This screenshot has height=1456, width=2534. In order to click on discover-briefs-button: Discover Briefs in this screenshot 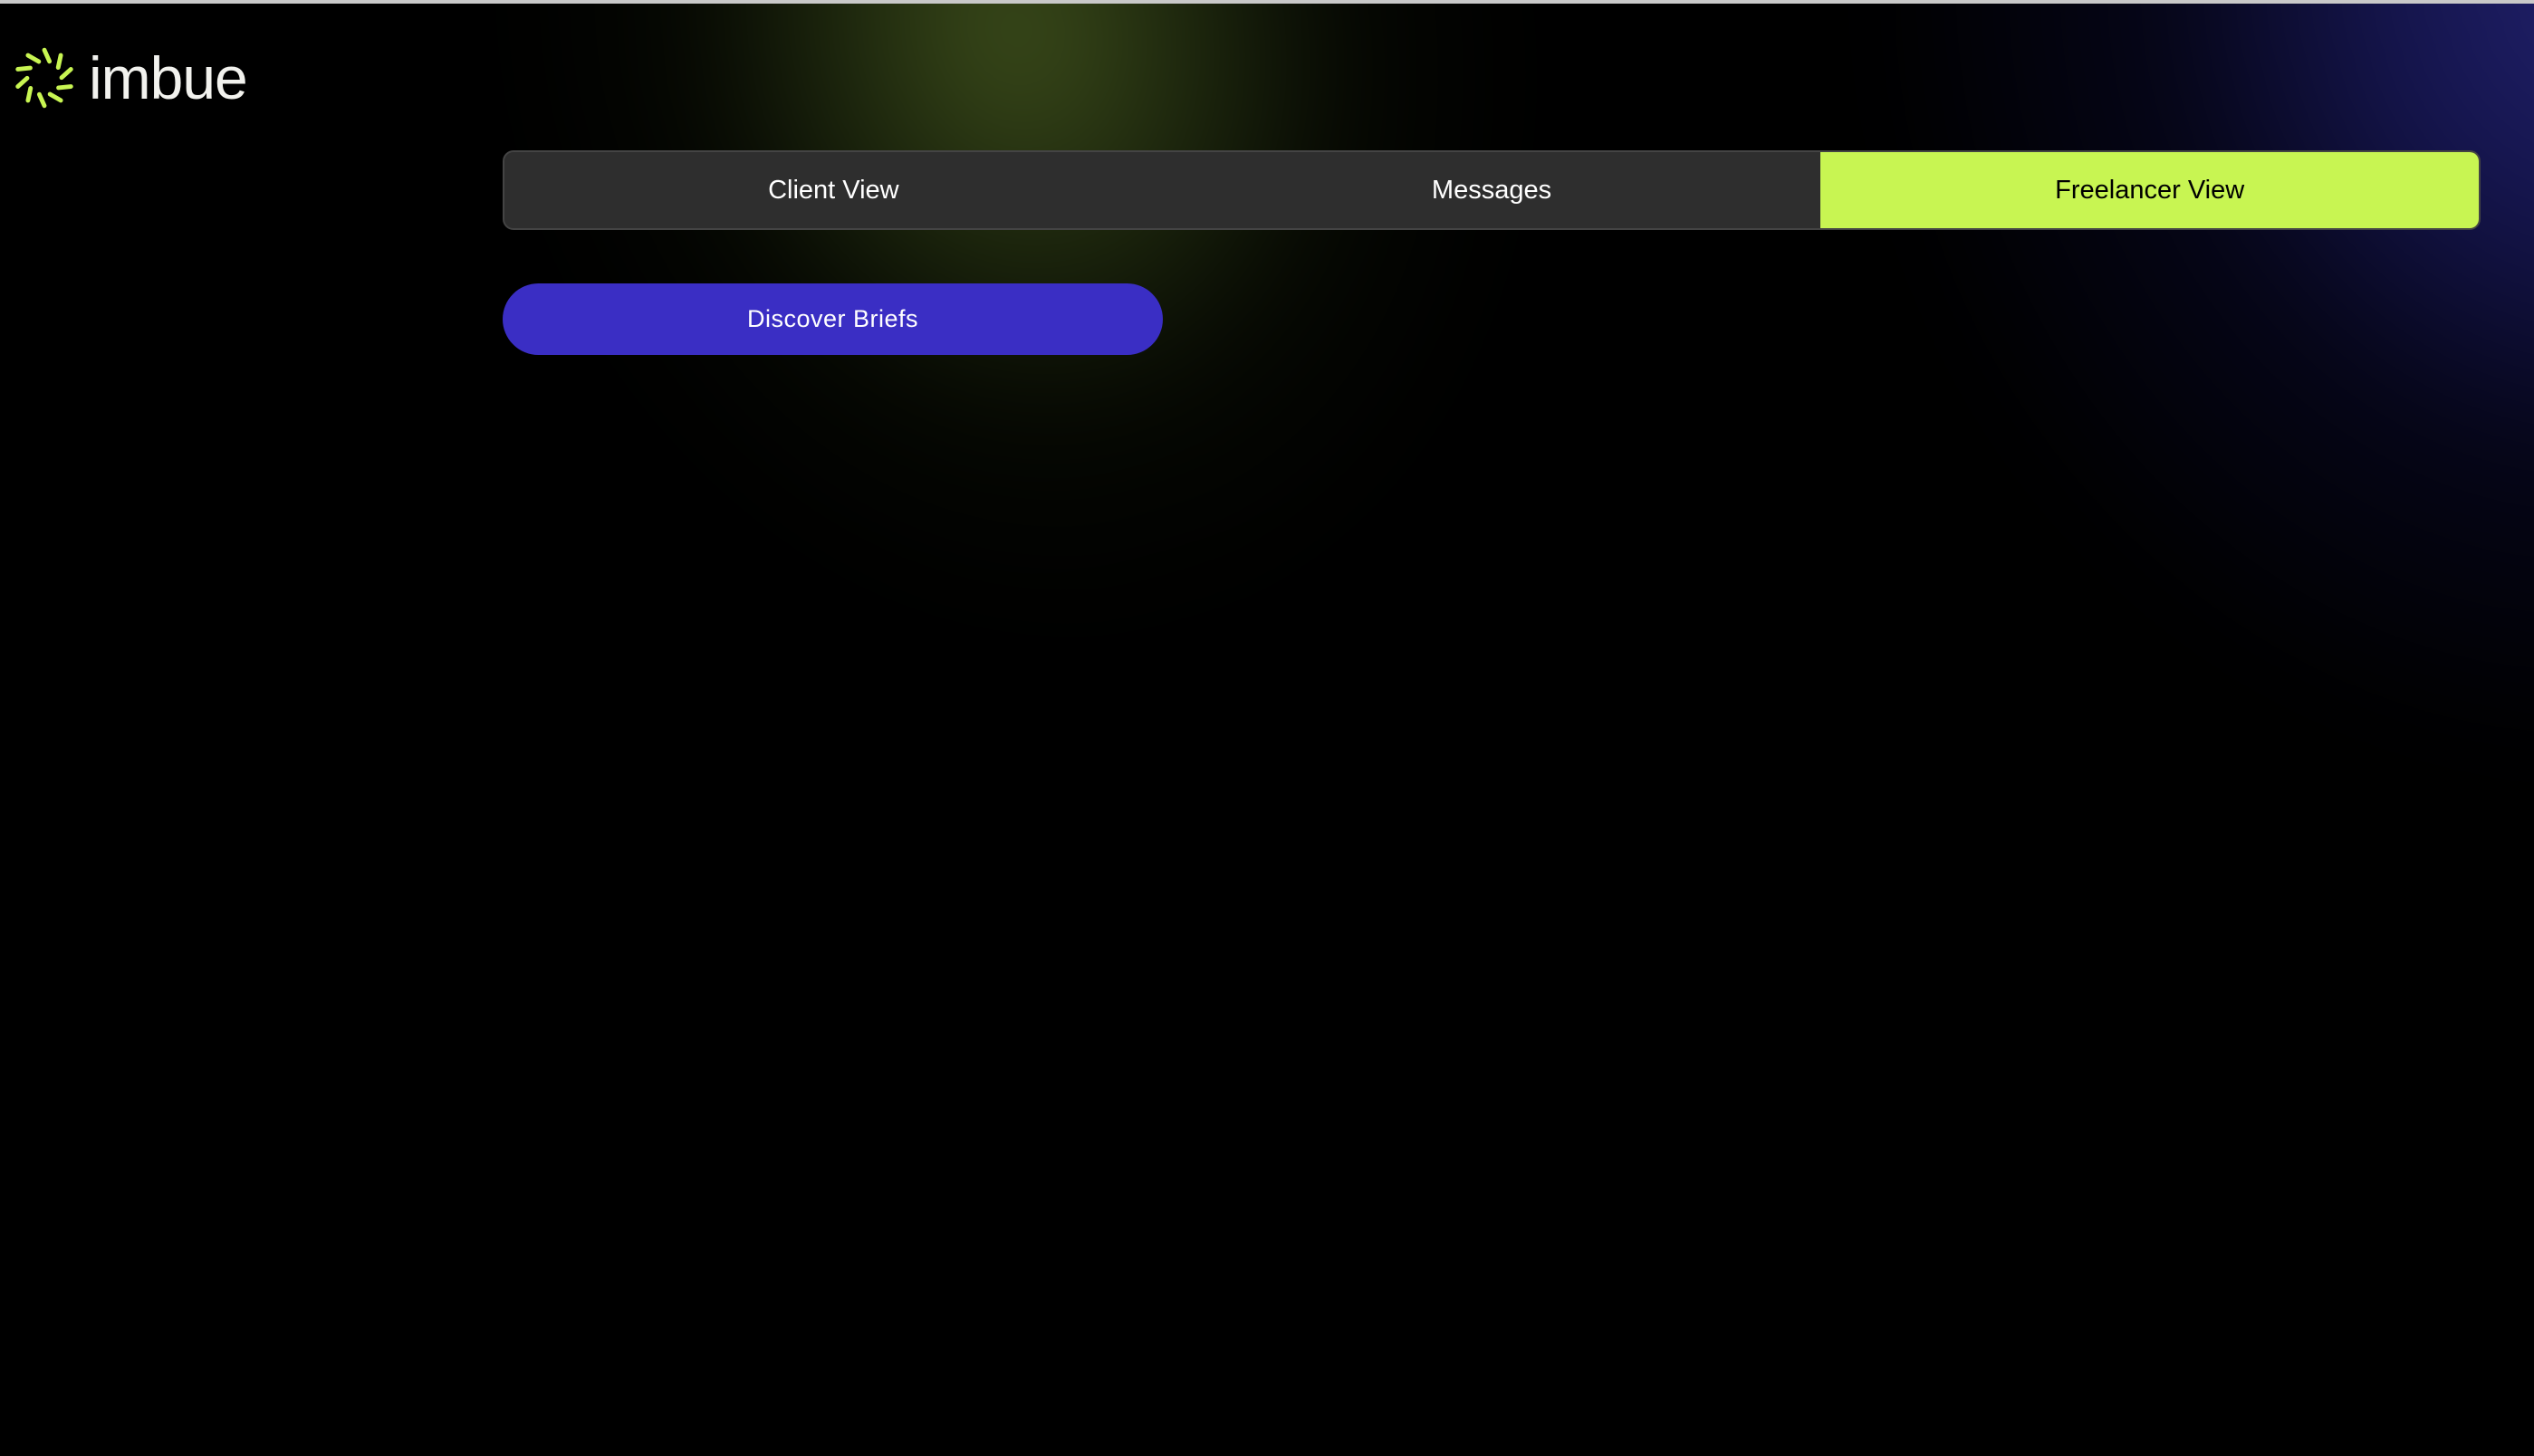, I will do `click(833, 319)`.